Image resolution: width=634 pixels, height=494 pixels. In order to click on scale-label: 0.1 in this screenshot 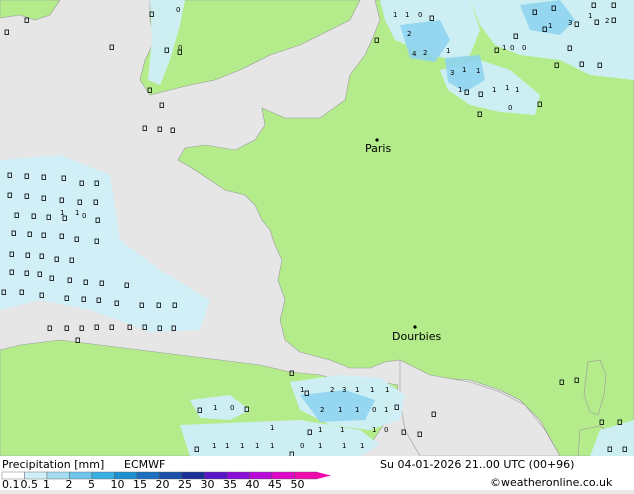, I will do `click(11, 484)`.